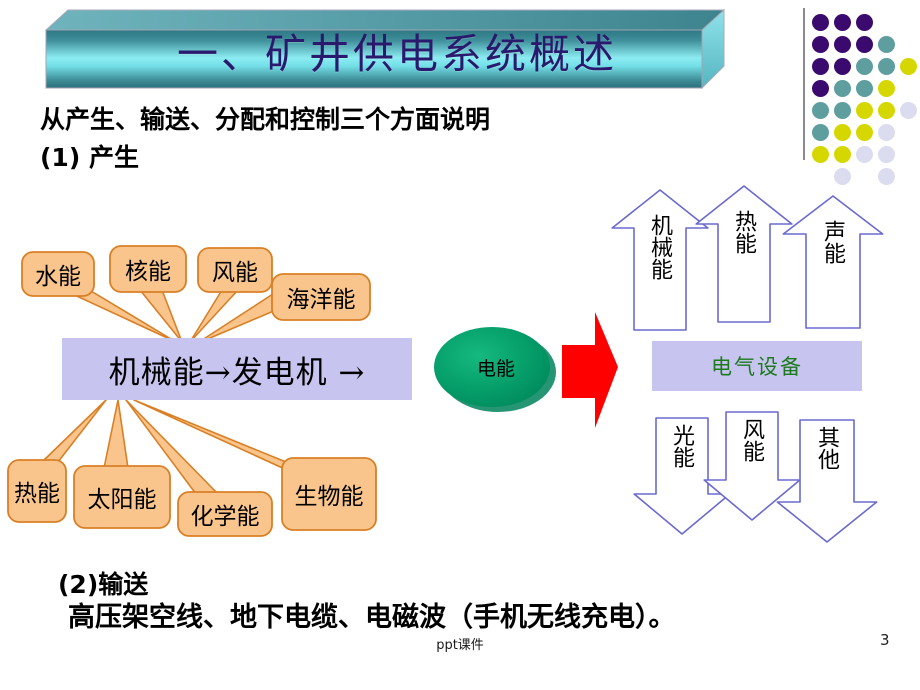 Image resolution: width=920 pixels, height=690 pixels. I want to click on page-number: 3, so click(885, 640).